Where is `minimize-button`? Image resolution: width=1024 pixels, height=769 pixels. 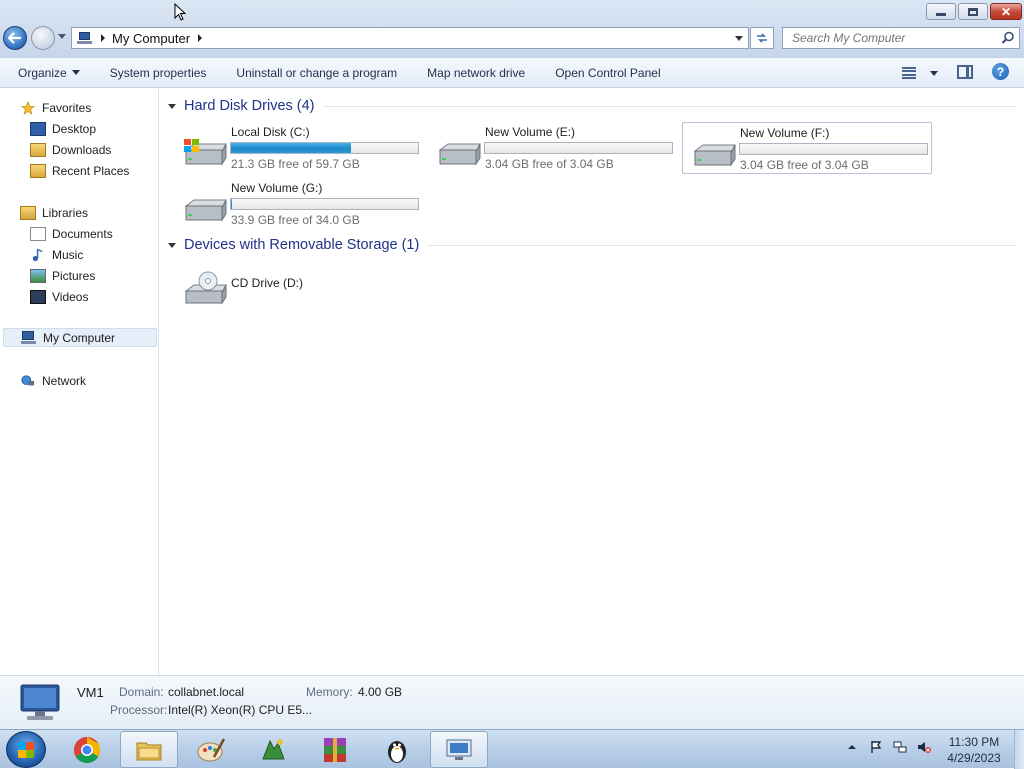 minimize-button is located at coordinates (941, 11).